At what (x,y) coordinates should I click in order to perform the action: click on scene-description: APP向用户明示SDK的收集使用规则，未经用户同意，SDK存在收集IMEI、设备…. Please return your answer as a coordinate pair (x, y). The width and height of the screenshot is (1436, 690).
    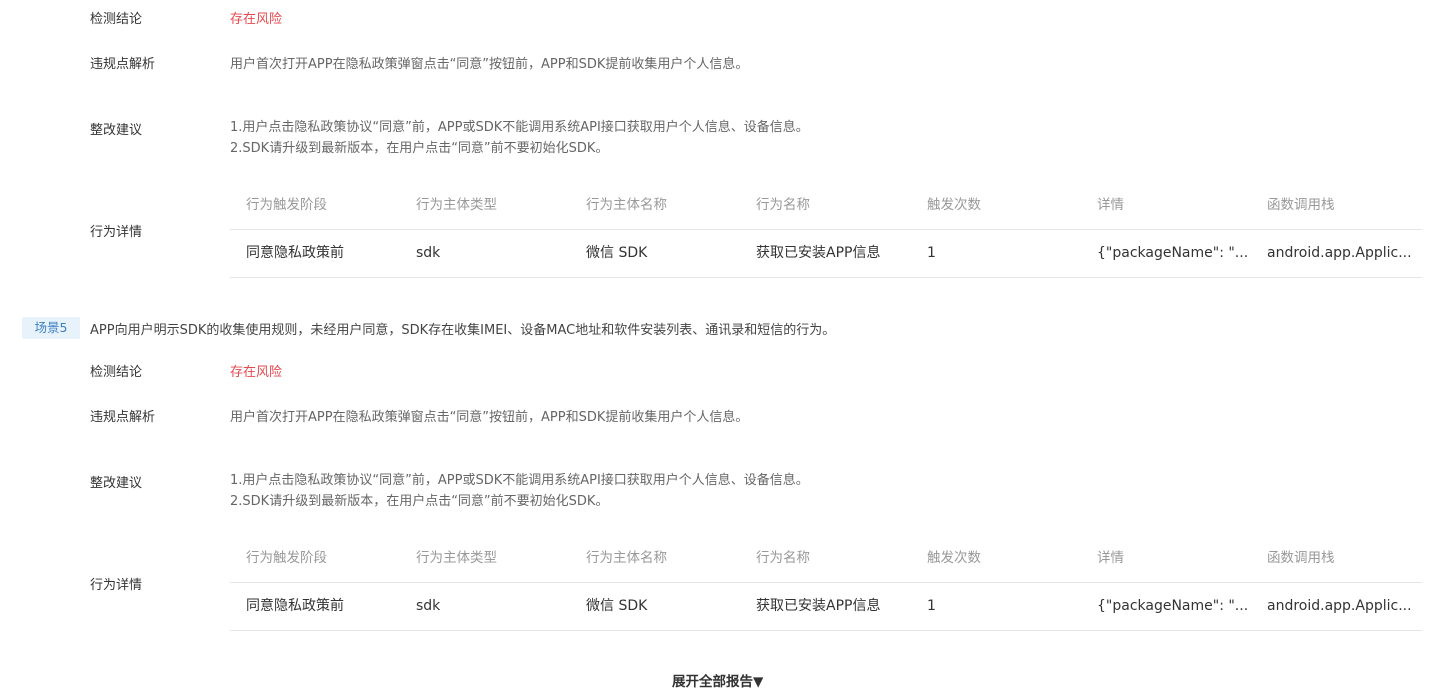
    Looking at the image, I should click on (463, 330).